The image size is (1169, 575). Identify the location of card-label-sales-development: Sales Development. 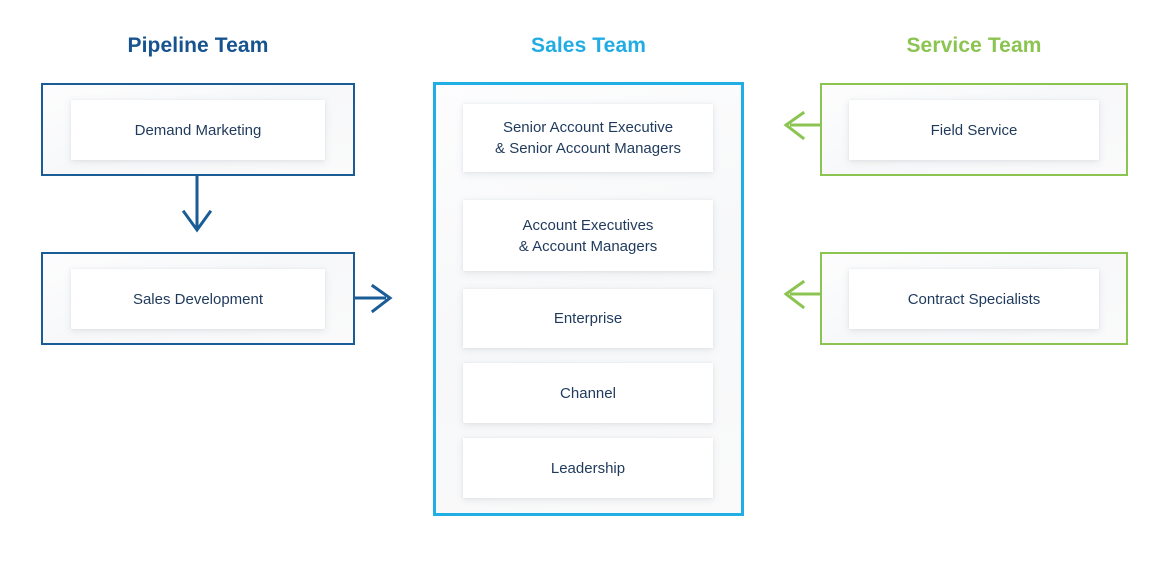
(198, 299).